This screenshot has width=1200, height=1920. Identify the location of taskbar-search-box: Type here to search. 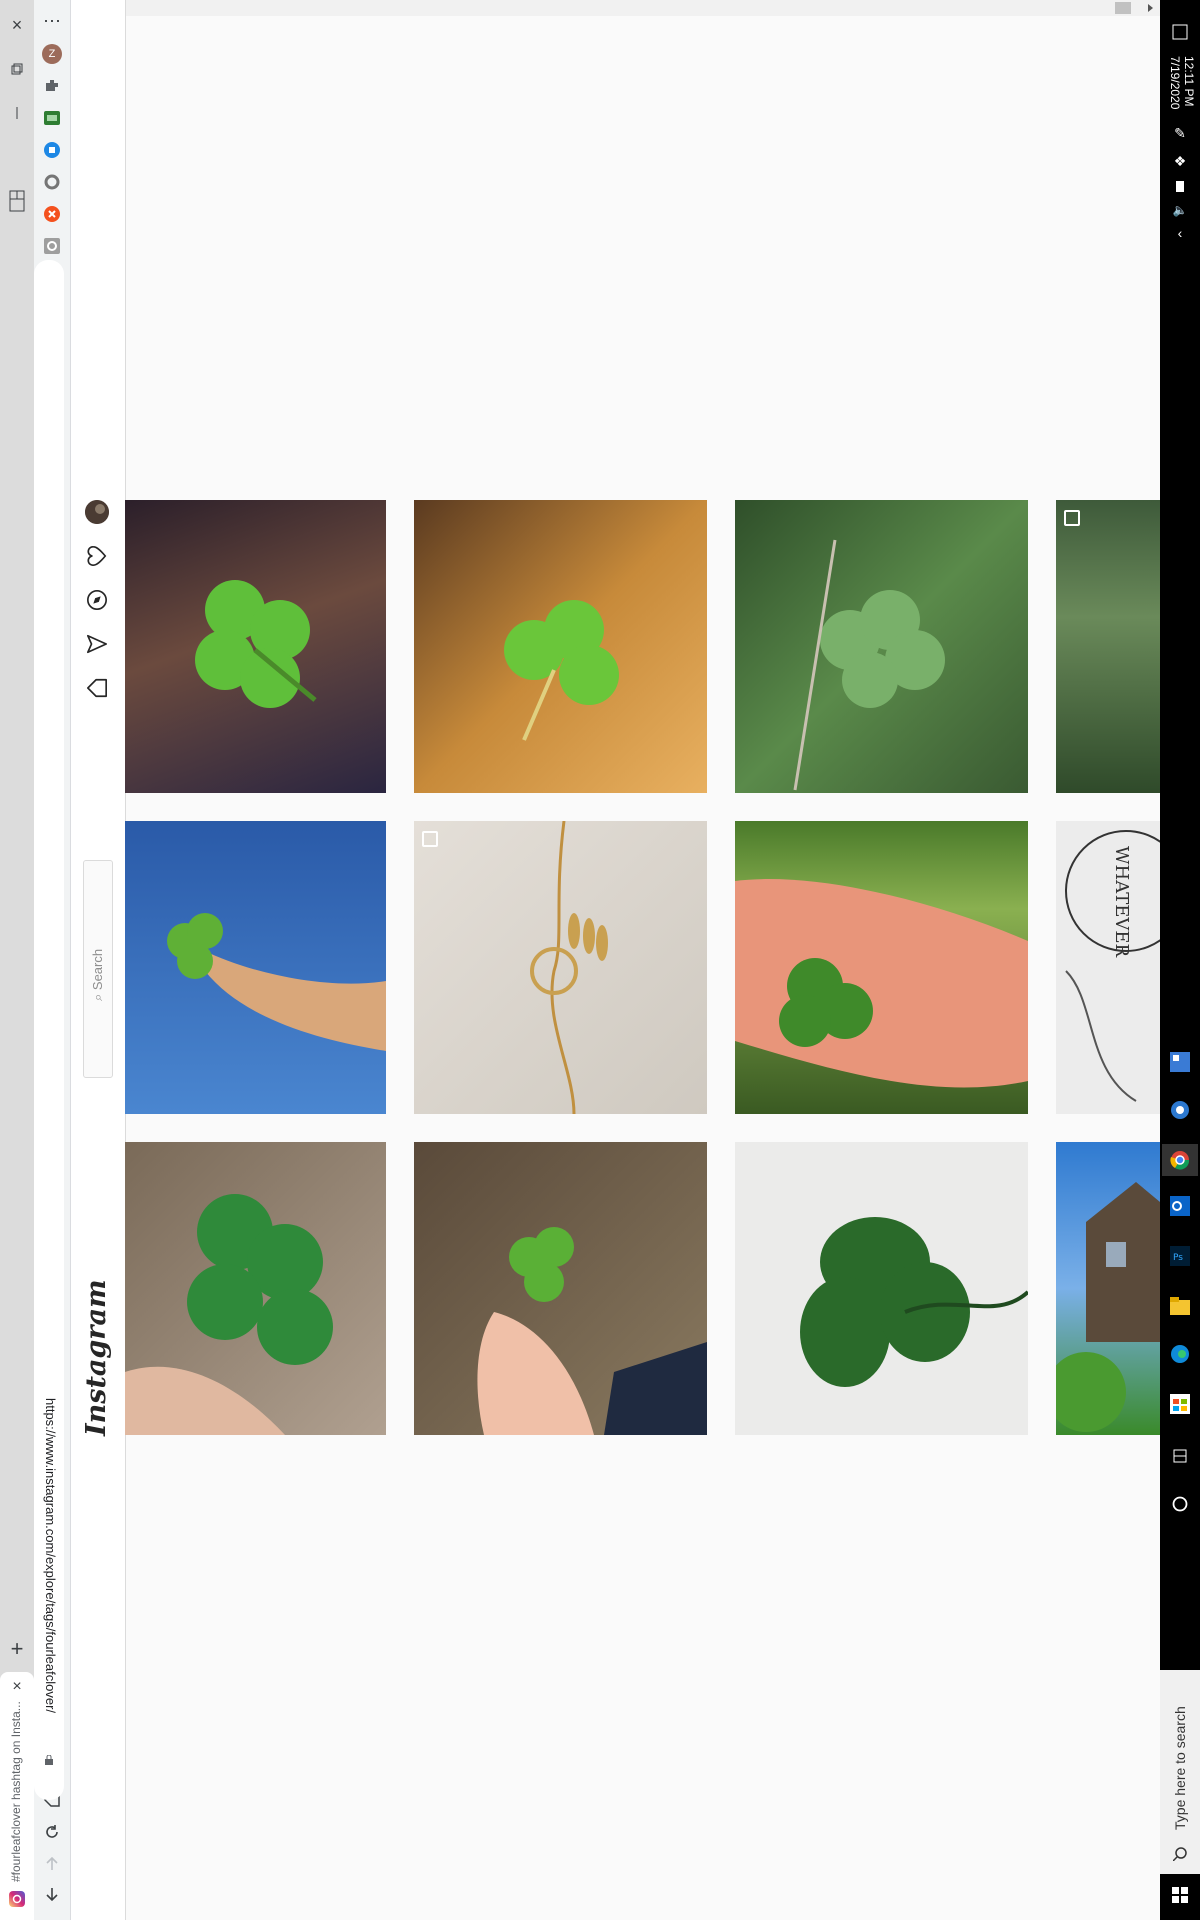
(1180, 1772).